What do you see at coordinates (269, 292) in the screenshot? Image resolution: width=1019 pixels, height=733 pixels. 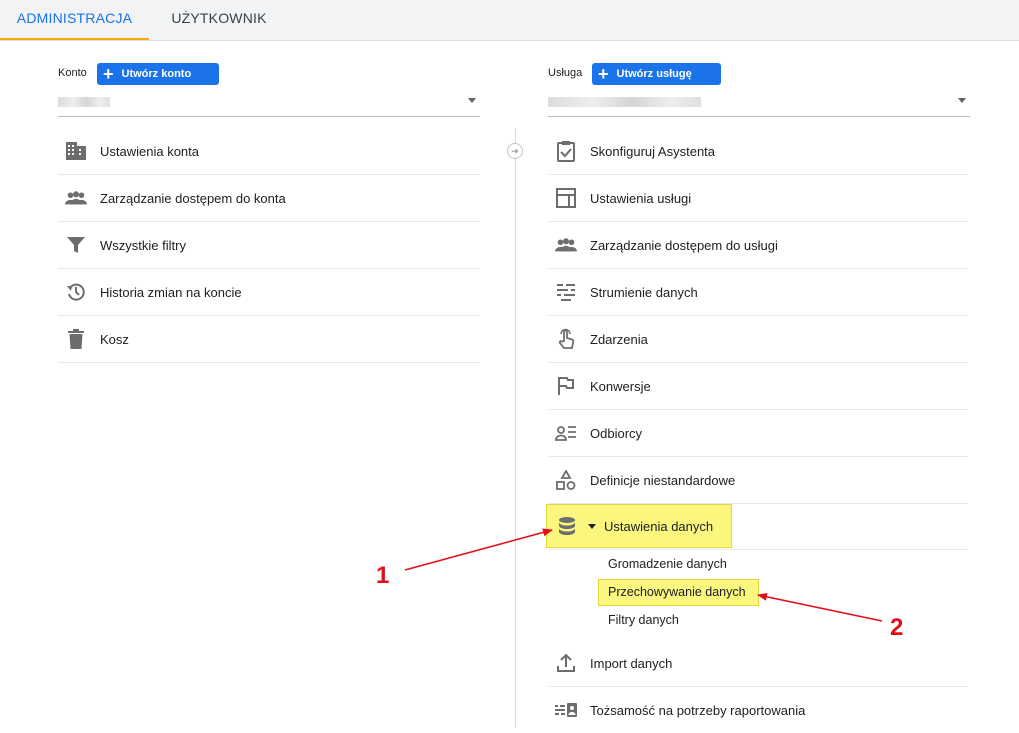 I see `account-item-history: Historia zmian na koncie` at bounding box center [269, 292].